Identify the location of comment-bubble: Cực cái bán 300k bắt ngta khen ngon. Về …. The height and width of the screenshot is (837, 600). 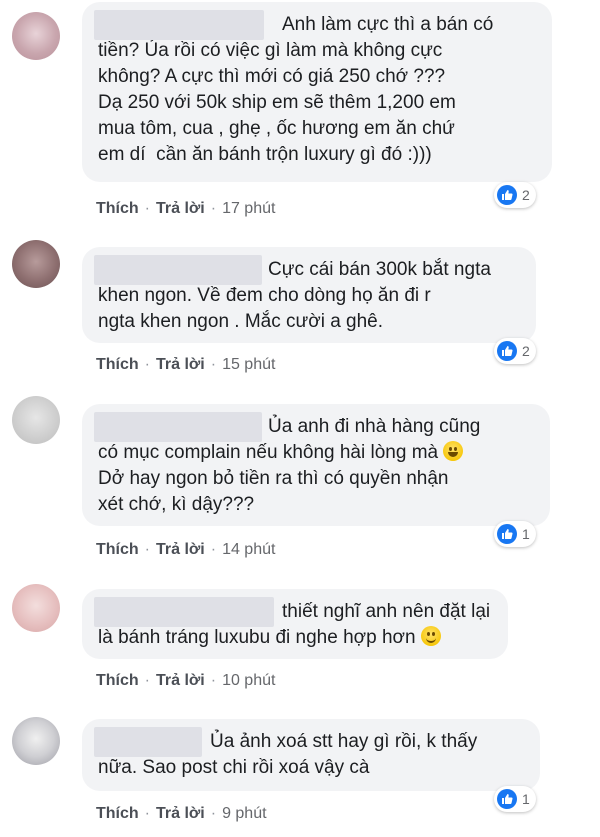
(309, 295).